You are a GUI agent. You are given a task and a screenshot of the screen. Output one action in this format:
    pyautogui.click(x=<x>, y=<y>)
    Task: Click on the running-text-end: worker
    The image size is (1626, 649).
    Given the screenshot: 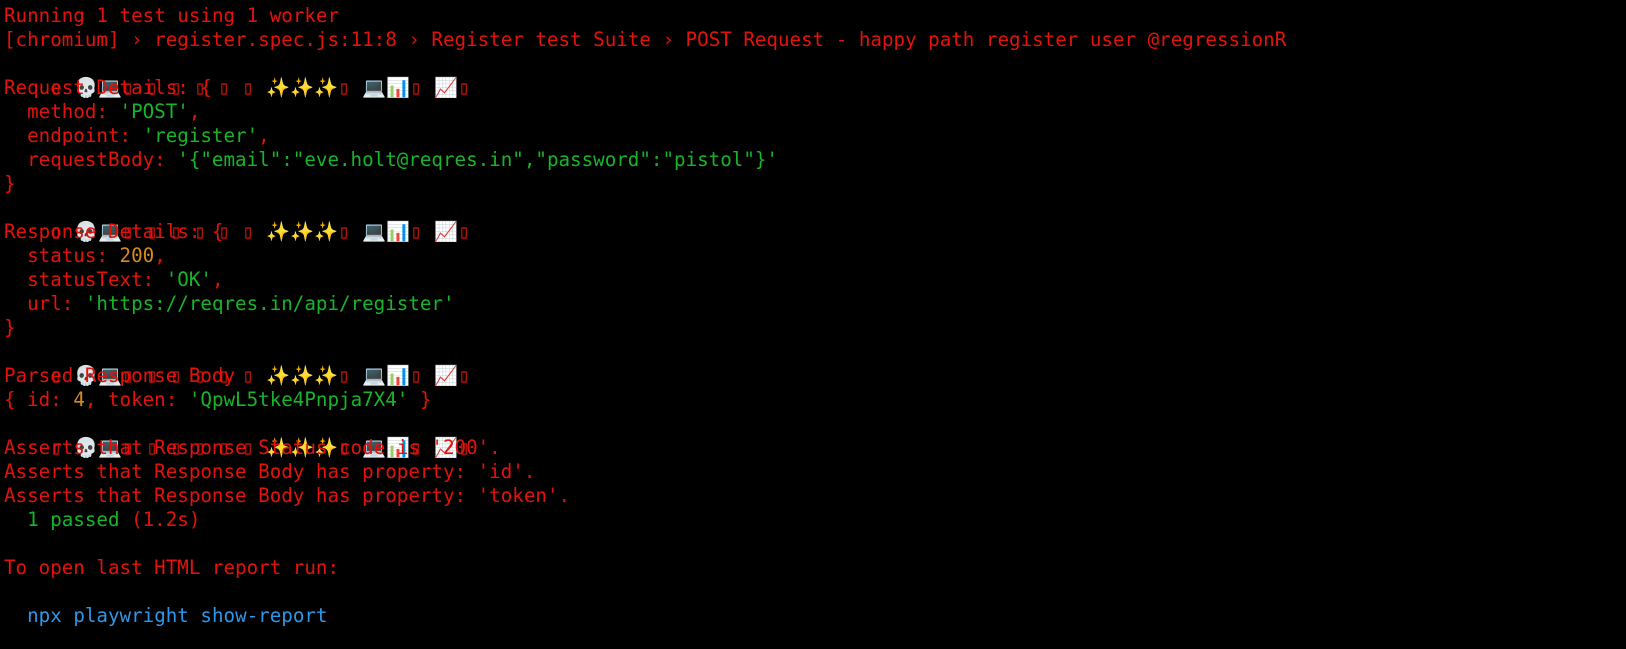 What is the action you would take?
    pyautogui.click(x=299, y=15)
    